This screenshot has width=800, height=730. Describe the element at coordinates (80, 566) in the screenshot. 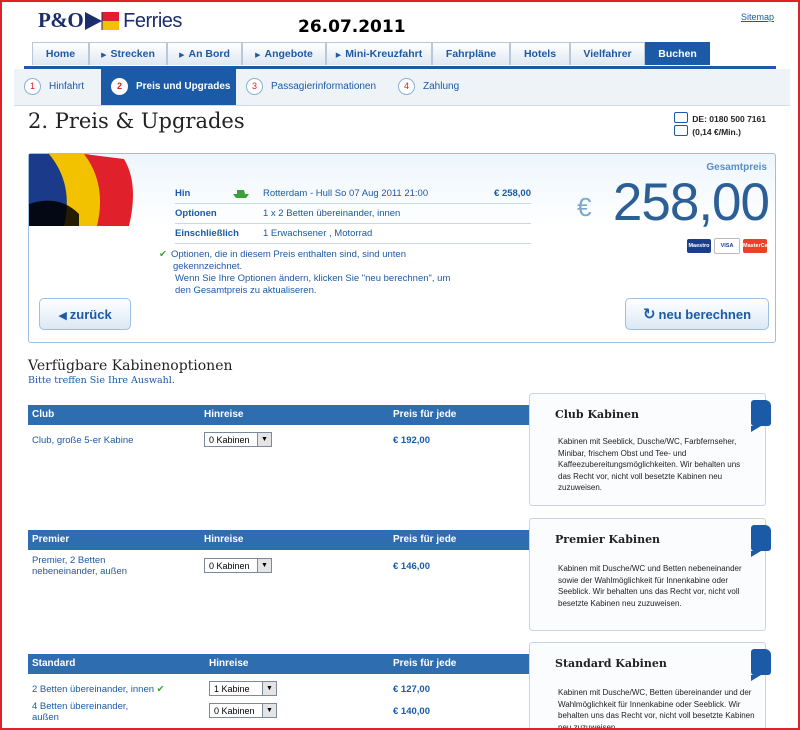

I see `cabin-name: Premier, 2 Betten nebeneinander, außen` at that location.